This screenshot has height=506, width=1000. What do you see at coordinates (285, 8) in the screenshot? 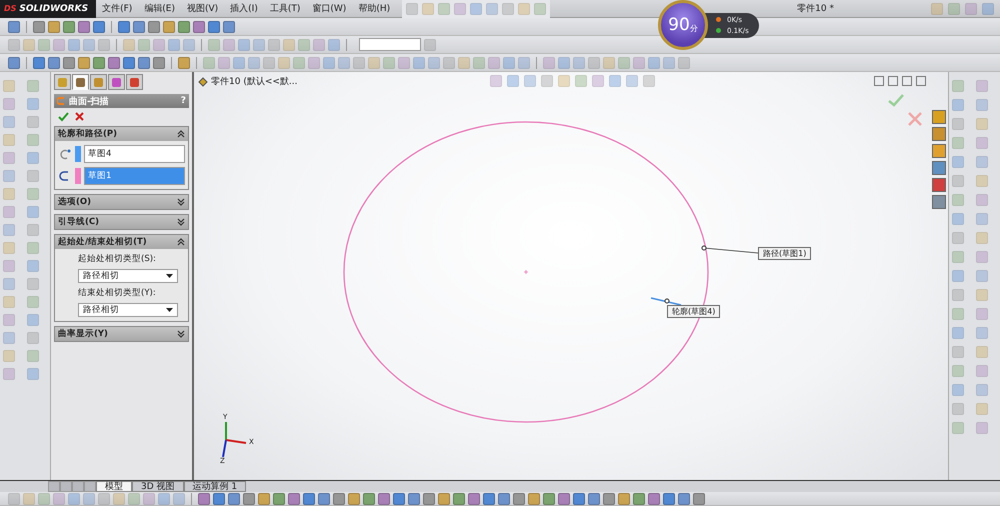
I see `menu-item: 工具(T)` at bounding box center [285, 8].